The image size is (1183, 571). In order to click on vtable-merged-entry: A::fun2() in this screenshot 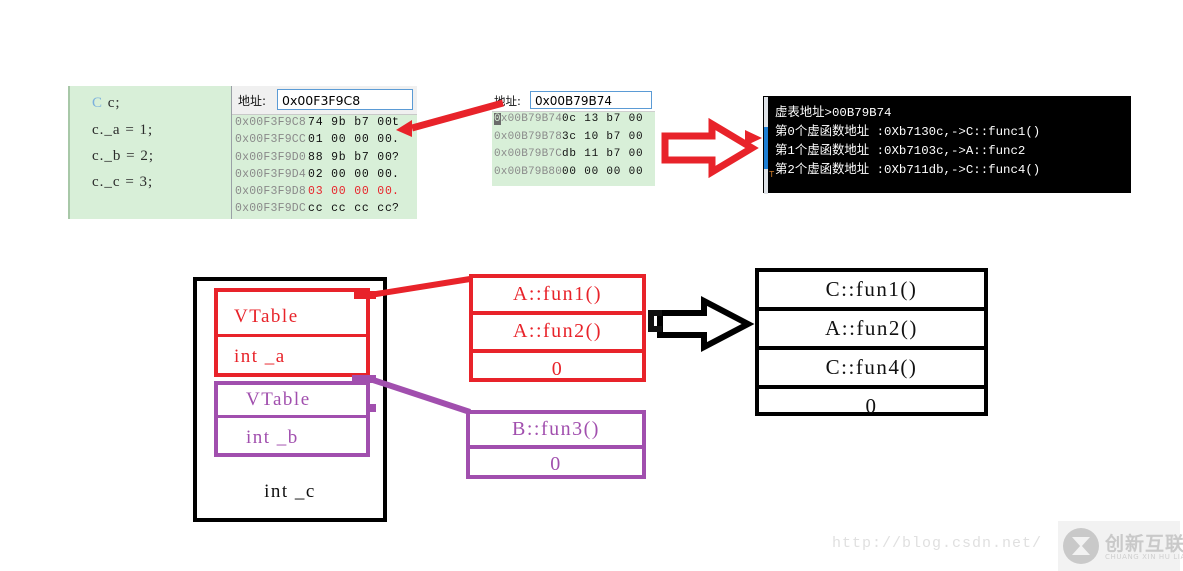, I will do `click(871, 330)`.